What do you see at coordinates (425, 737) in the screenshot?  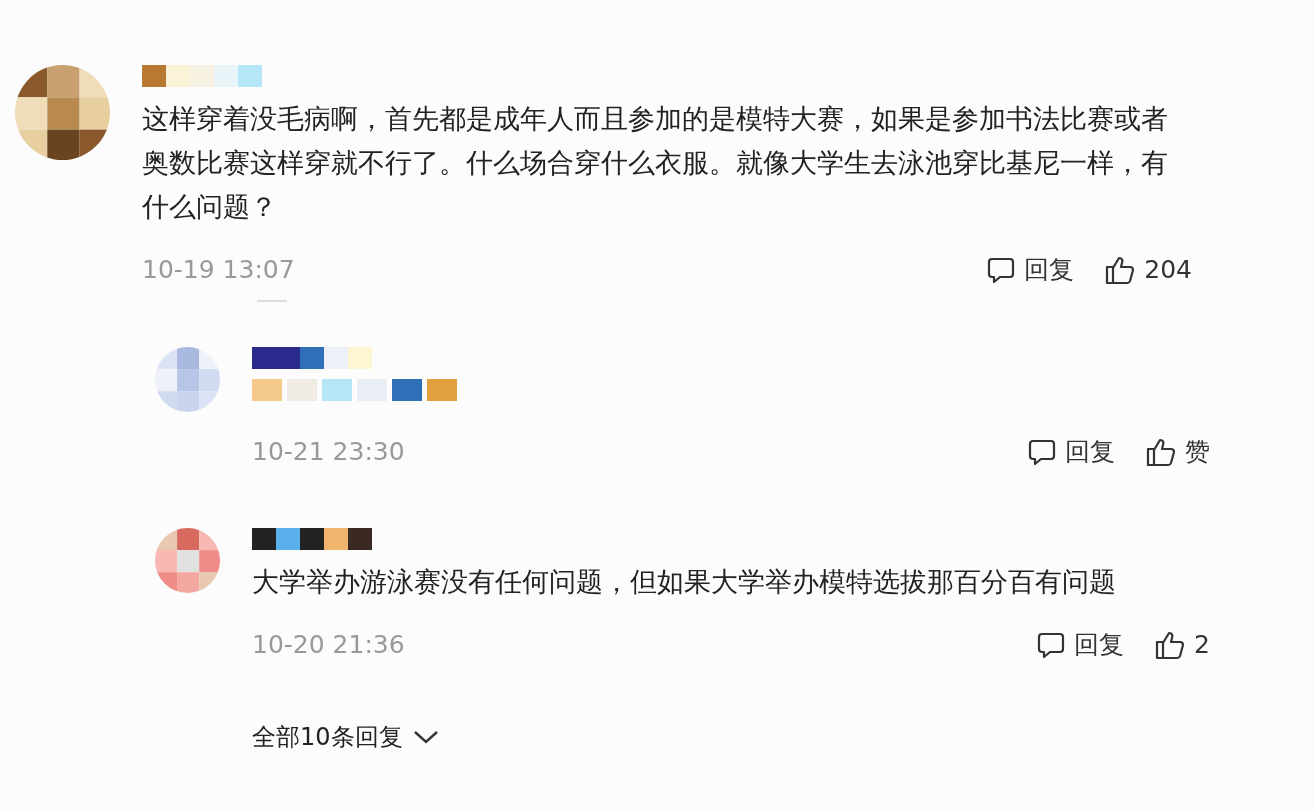 I see `chevron-down-icon` at bounding box center [425, 737].